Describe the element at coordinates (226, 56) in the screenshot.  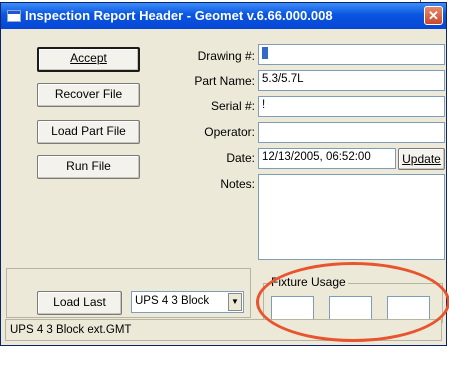
I see `drawing-label: Drawing #:` at that location.